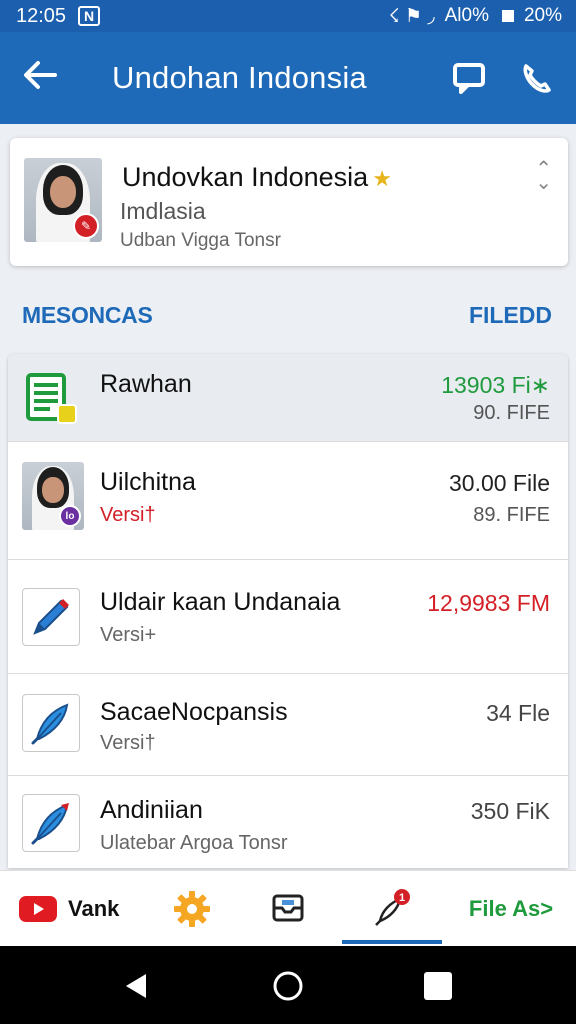 Image resolution: width=576 pixels, height=1024 pixels. Describe the element at coordinates (70, 516) in the screenshot. I see `app-badge-icon: lo` at that location.